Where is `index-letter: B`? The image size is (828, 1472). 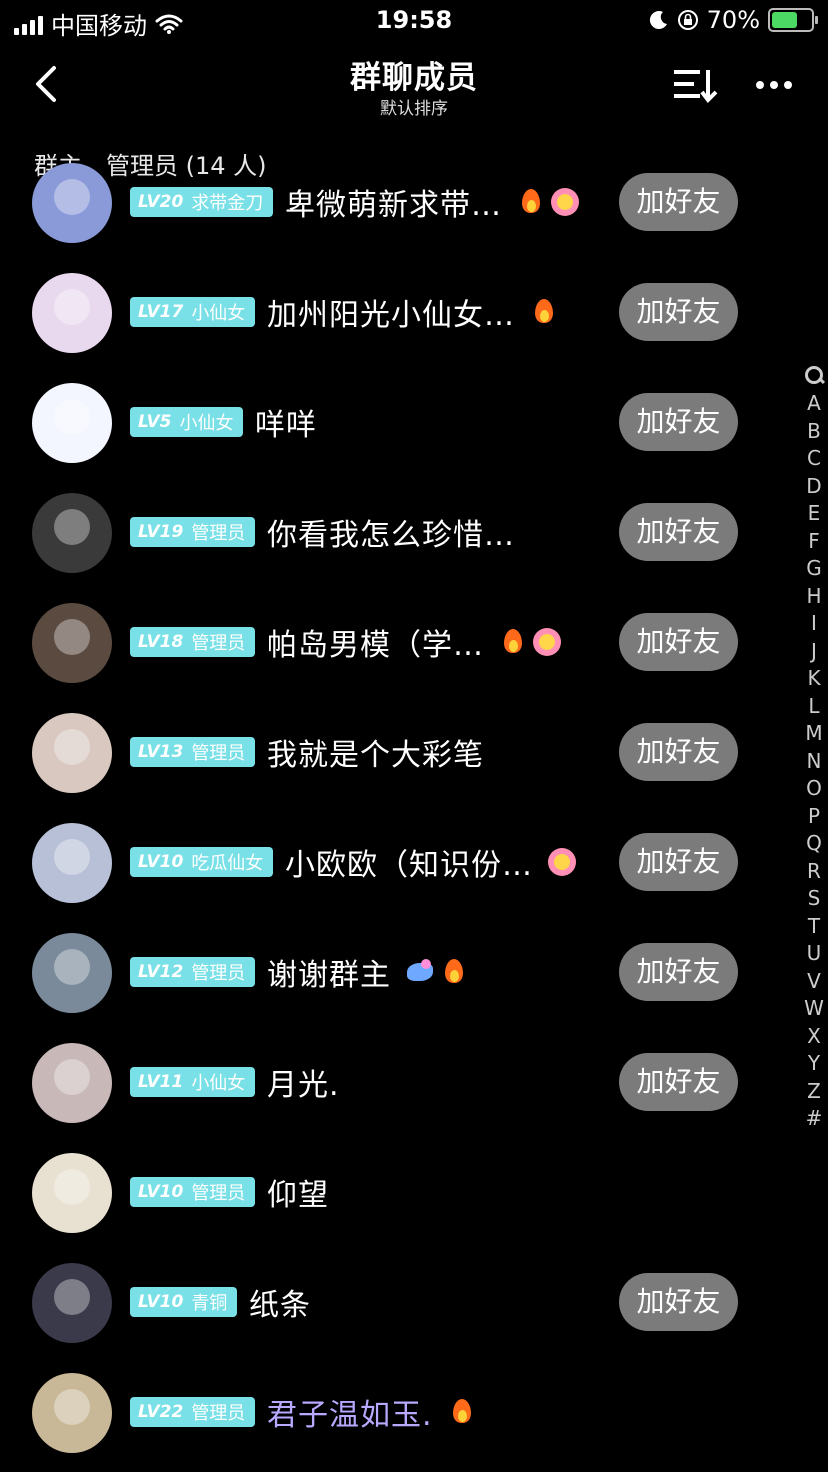
index-letter: B is located at coordinates (814, 432).